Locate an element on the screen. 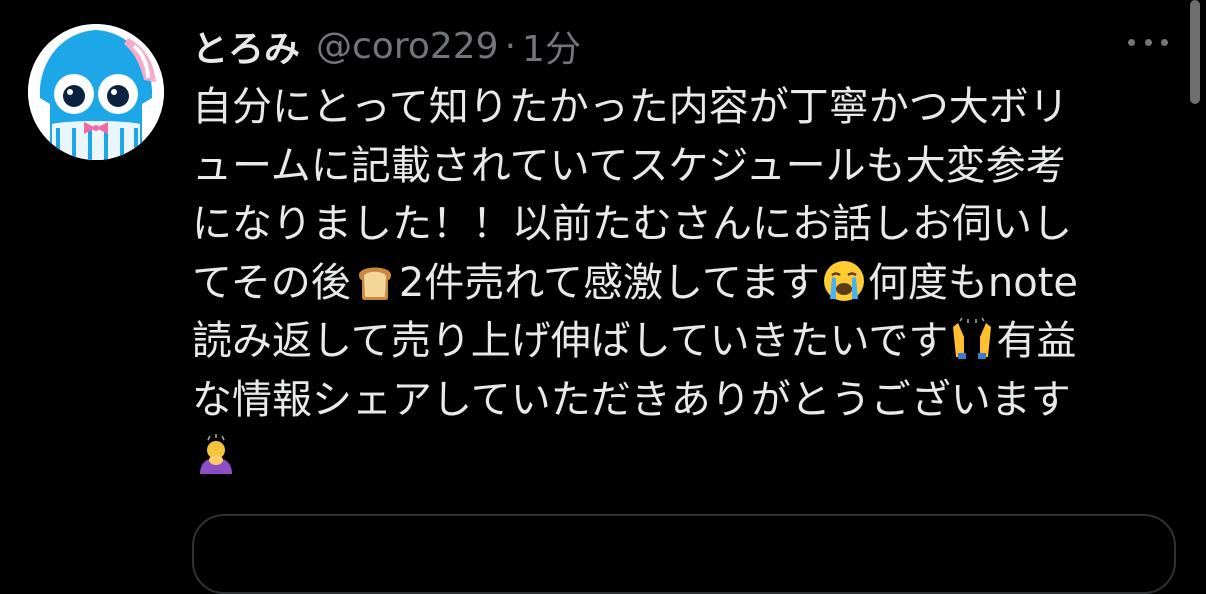 Image resolution: width=1206 pixels, height=594 pixels. tweet-text-segment: 何度もnote is located at coordinates (972, 282).